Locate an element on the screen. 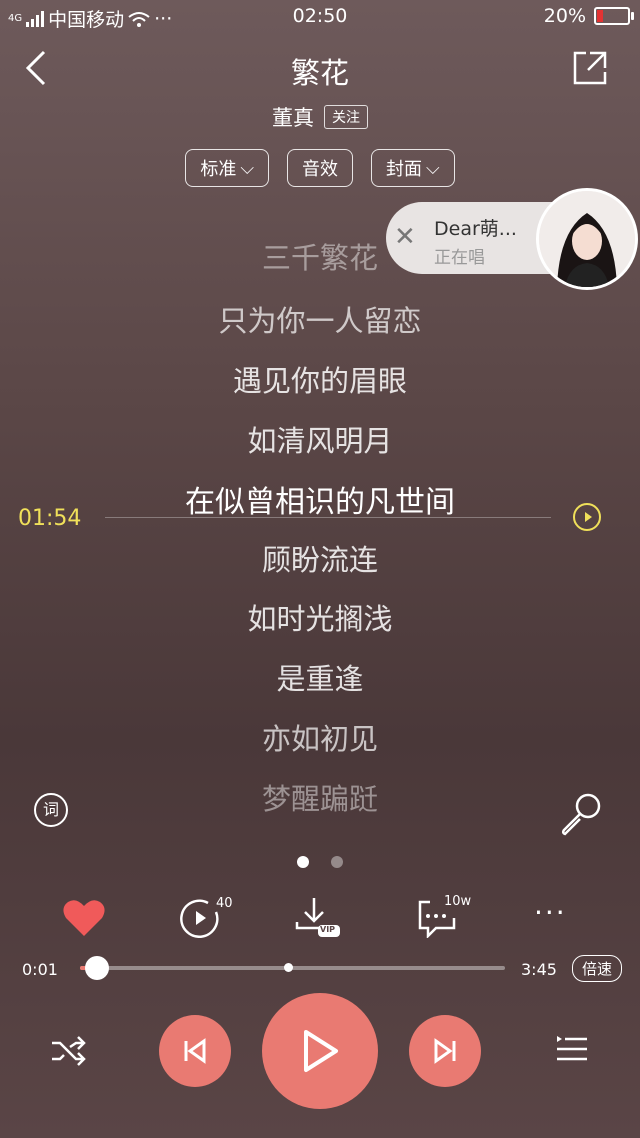 This screenshot has height=1138, width=640. lyric-line: 亦如初见 is located at coordinates (319, 739).